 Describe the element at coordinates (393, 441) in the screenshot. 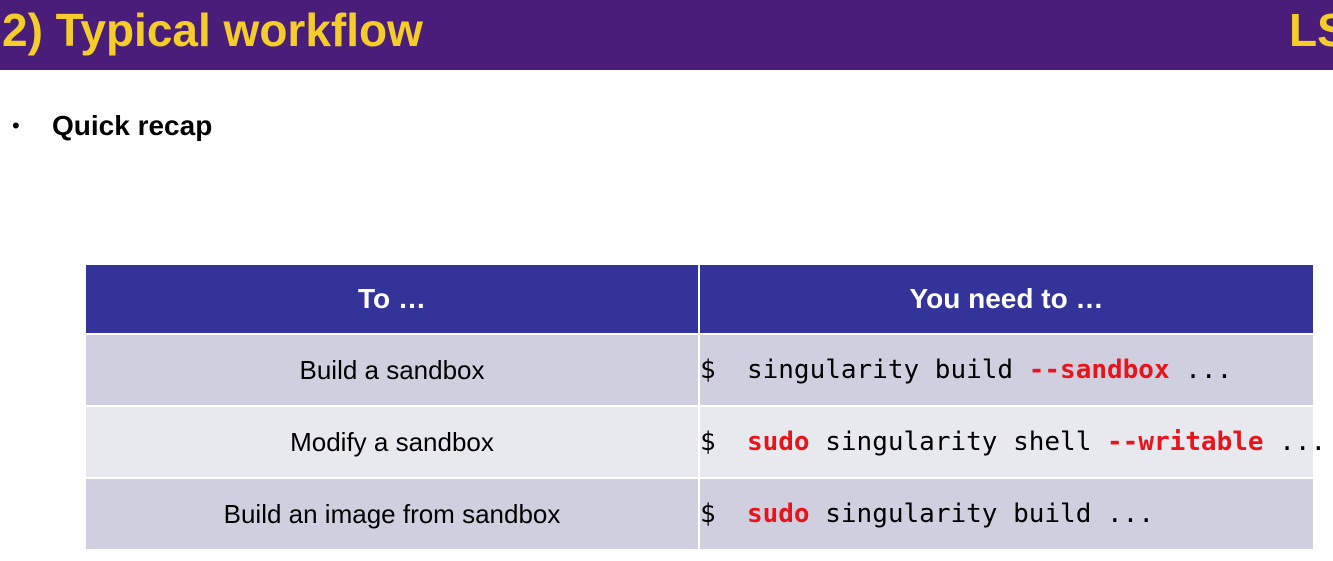

I see `task-cell: Modify a sandbox` at that location.